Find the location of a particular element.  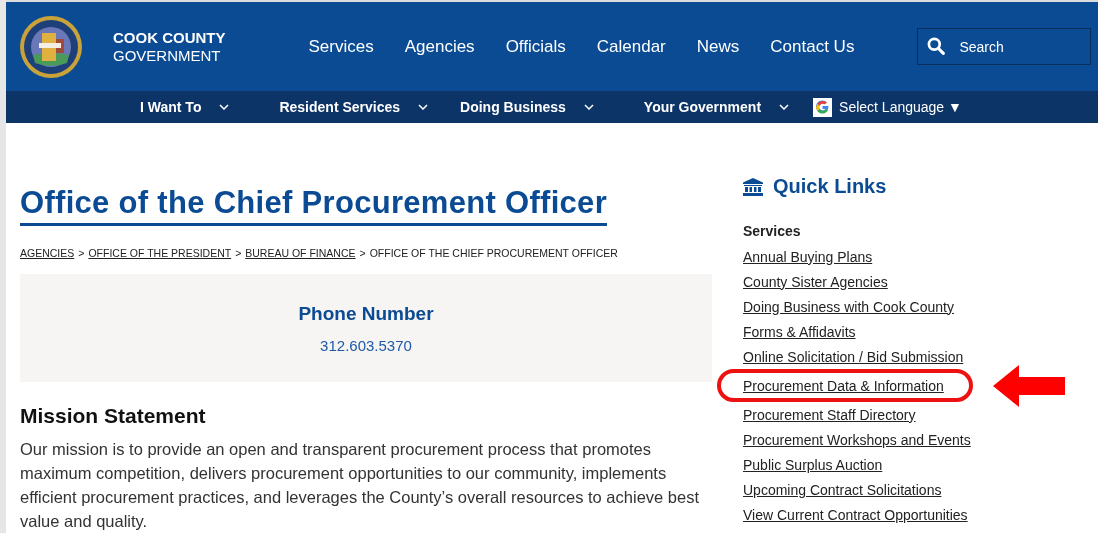

nav-link: Calendar is located at coordinates (631, 46).